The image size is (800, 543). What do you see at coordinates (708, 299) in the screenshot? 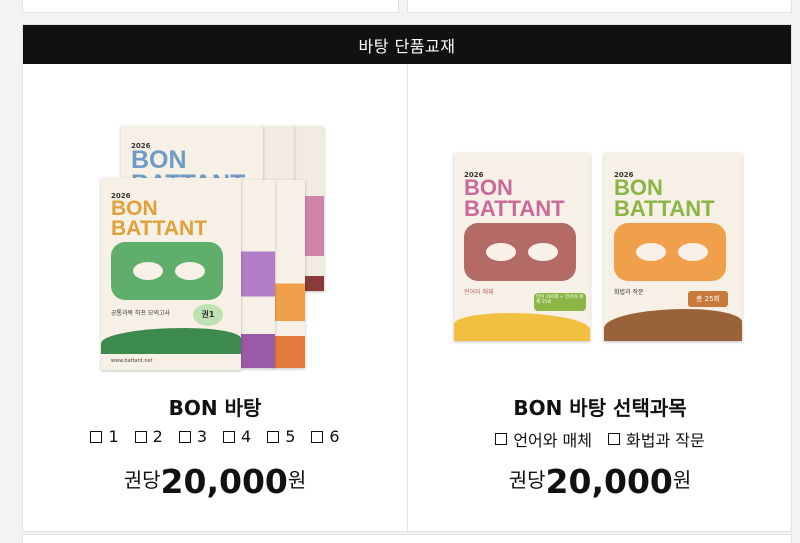
I see `book-badge: 총 25회` at bounding box center [708, 299].